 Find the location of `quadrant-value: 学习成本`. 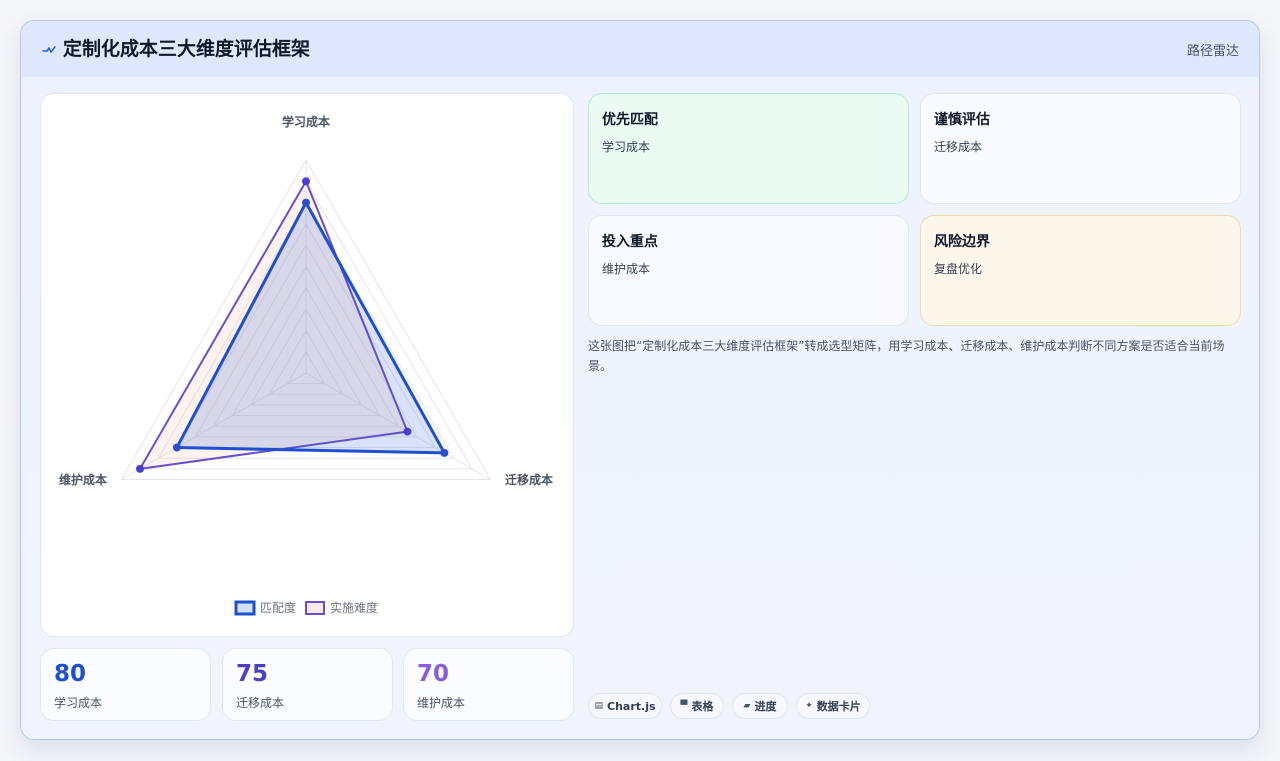

quadrant-value: 学习成本 is located at coordinates (626, 147).